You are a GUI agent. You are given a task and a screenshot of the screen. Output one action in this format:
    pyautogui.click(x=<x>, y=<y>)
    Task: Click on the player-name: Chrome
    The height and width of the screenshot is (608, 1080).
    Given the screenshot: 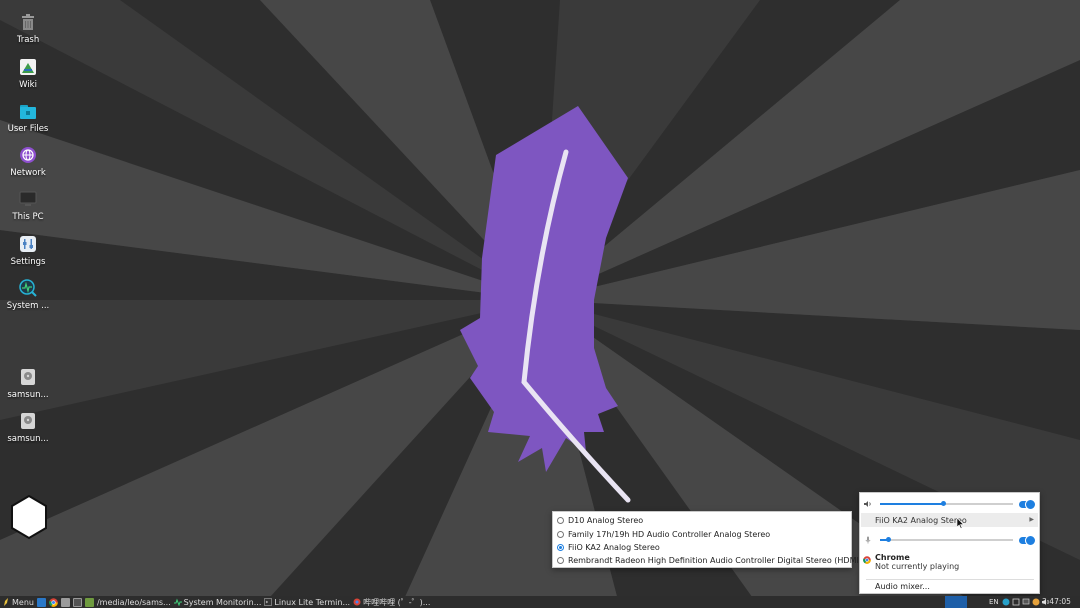 What is the action you would take?
    pyautogui.click(x=892, y=557)
    